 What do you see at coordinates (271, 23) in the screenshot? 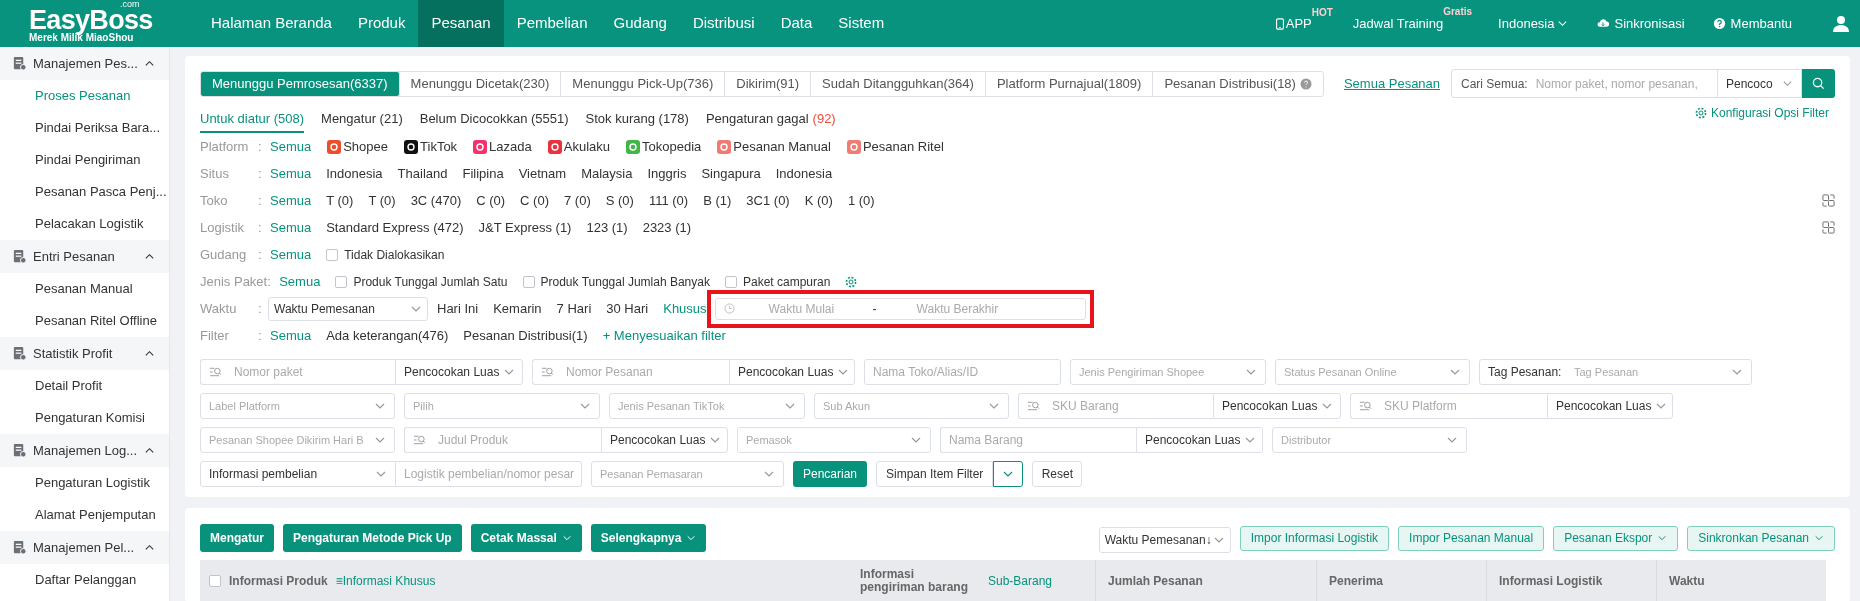
I see `nav-tab: Halaman Beranda` at bounding box center [271, 23].